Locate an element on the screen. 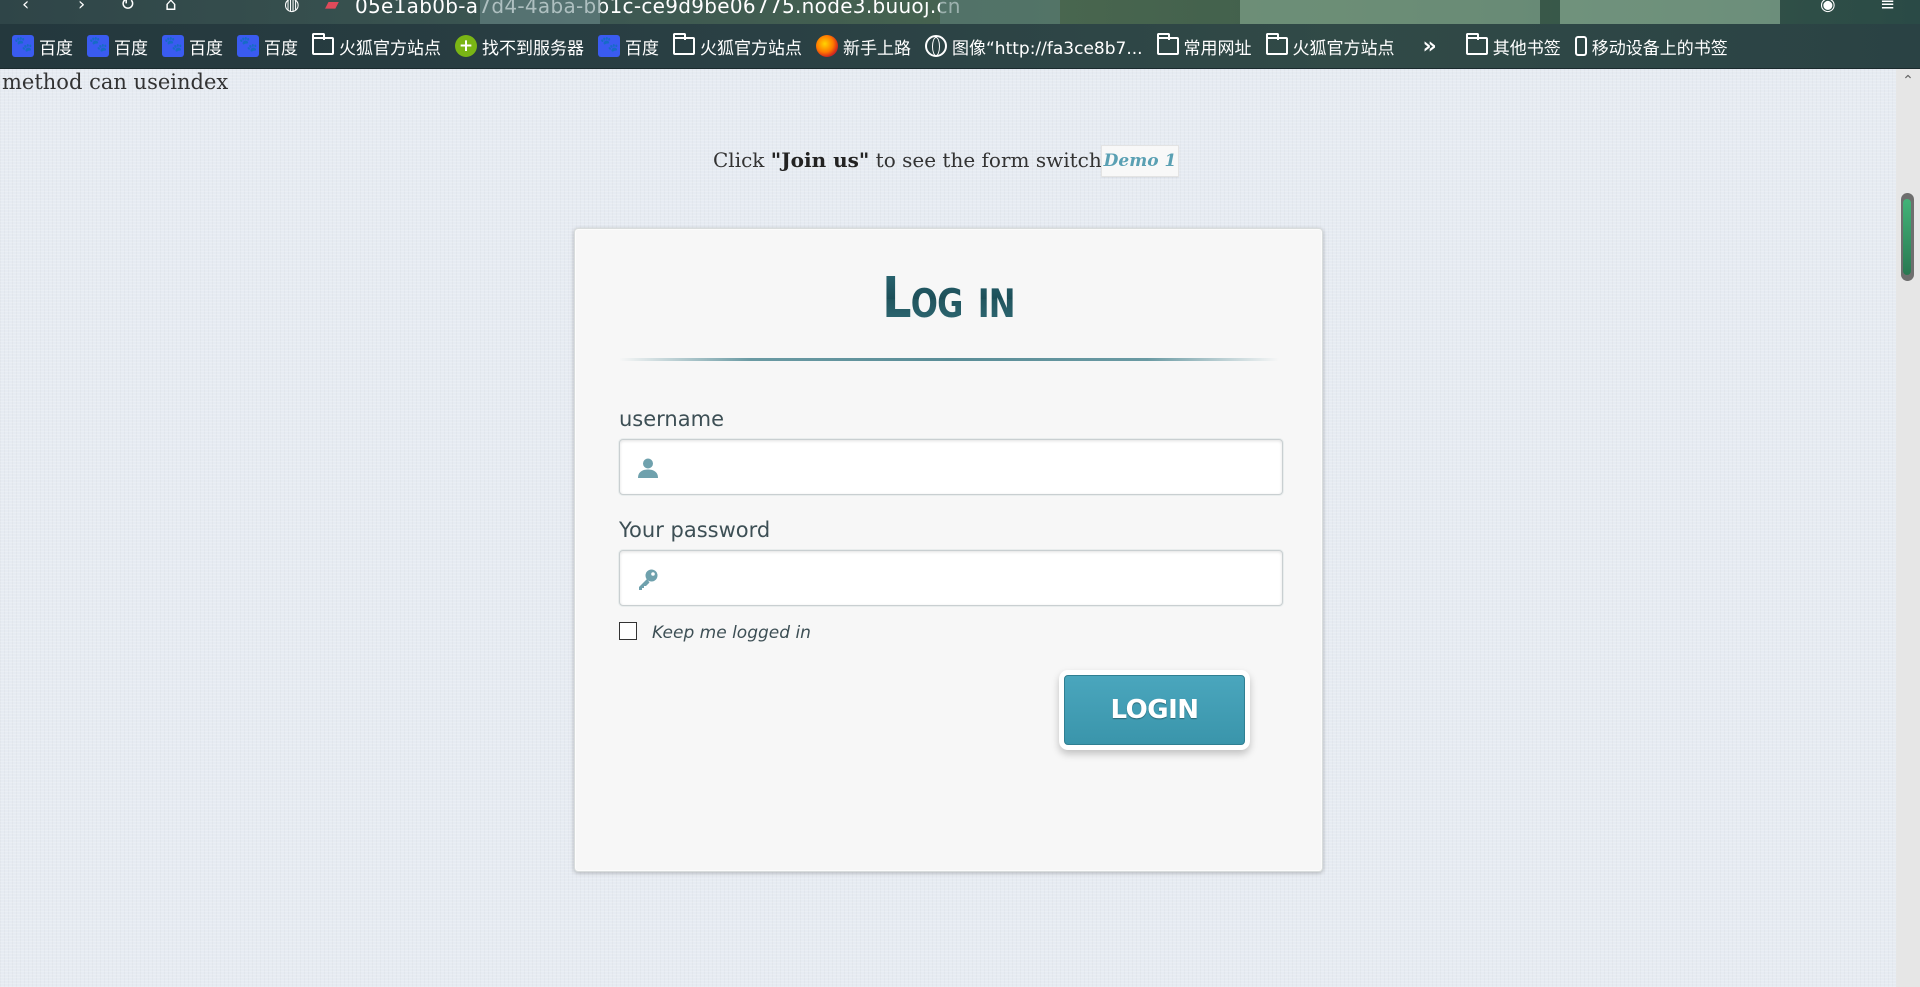  bookmark-getting-started: 新手上路 is located at coordinates (863, 46).